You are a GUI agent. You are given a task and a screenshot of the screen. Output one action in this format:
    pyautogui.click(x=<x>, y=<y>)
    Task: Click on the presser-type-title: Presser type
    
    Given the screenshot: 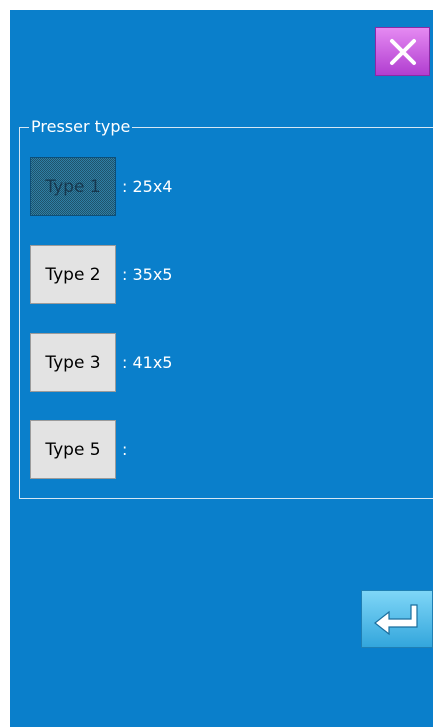 What is the action you would take?
    pyautogui.click(x=81, y=127)
    